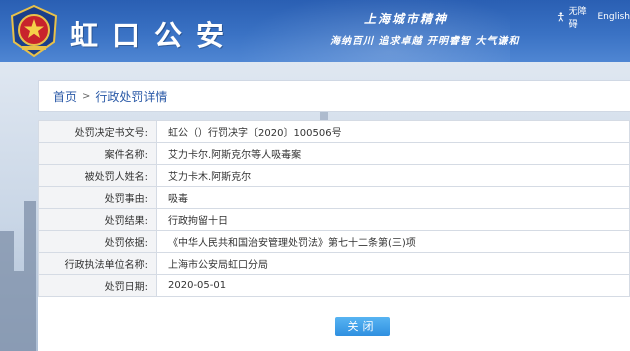 This screenshot has height=351, width=630. What do you see at coordinates (131, 96) in the screenshot?
I see `breadcrumb-current: 行政处罚详情` at bounding box center [131, 96].